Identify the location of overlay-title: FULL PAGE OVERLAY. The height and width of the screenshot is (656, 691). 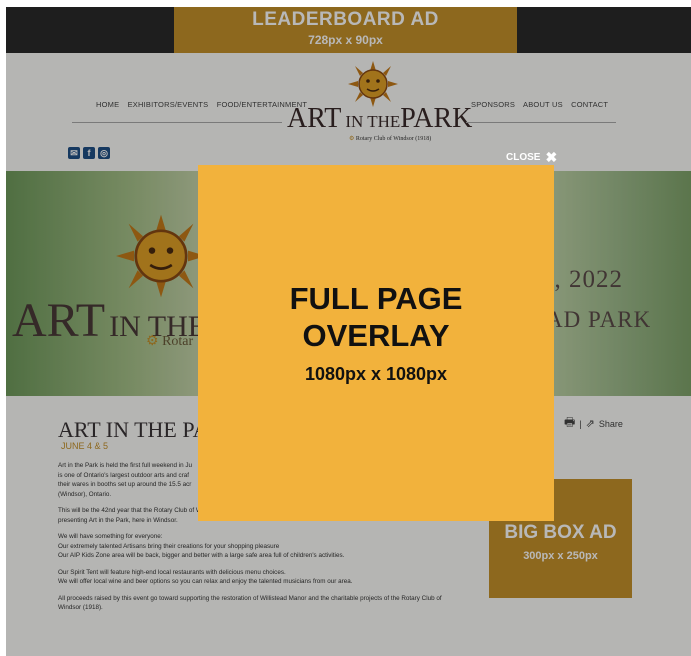
(376, 317).